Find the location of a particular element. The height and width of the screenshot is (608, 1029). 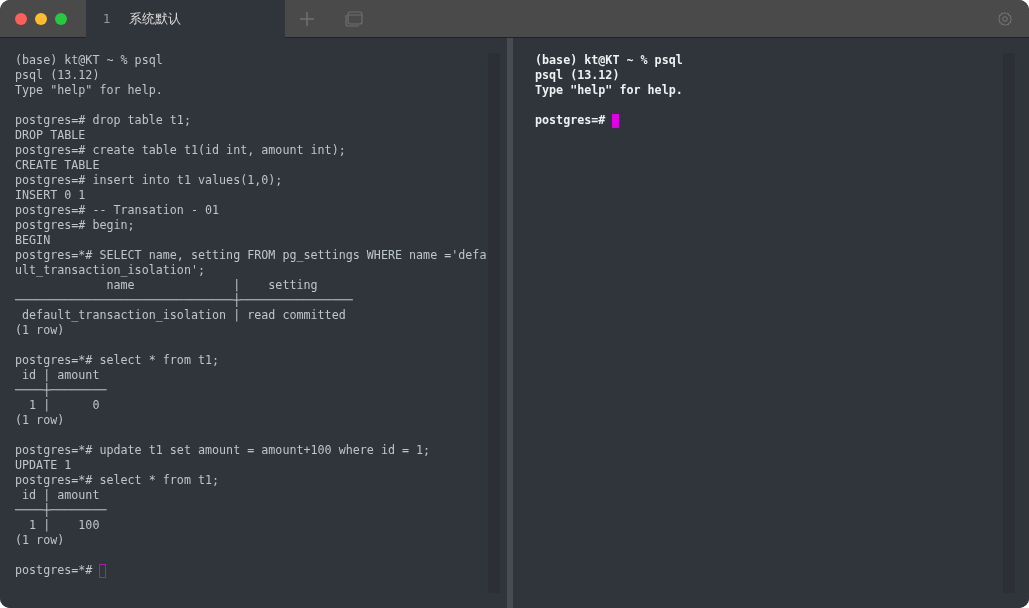

terminal-tab: 1 系统默认 is located at coordinates (185, 19).